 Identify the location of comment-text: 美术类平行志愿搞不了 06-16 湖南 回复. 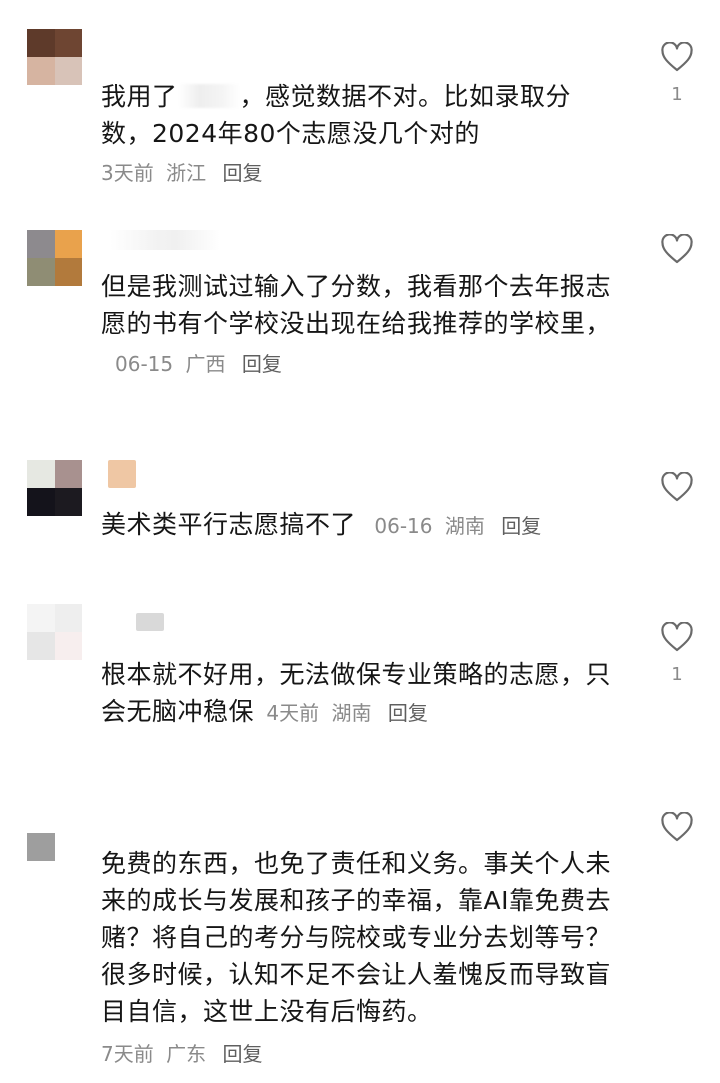
(361, 525).